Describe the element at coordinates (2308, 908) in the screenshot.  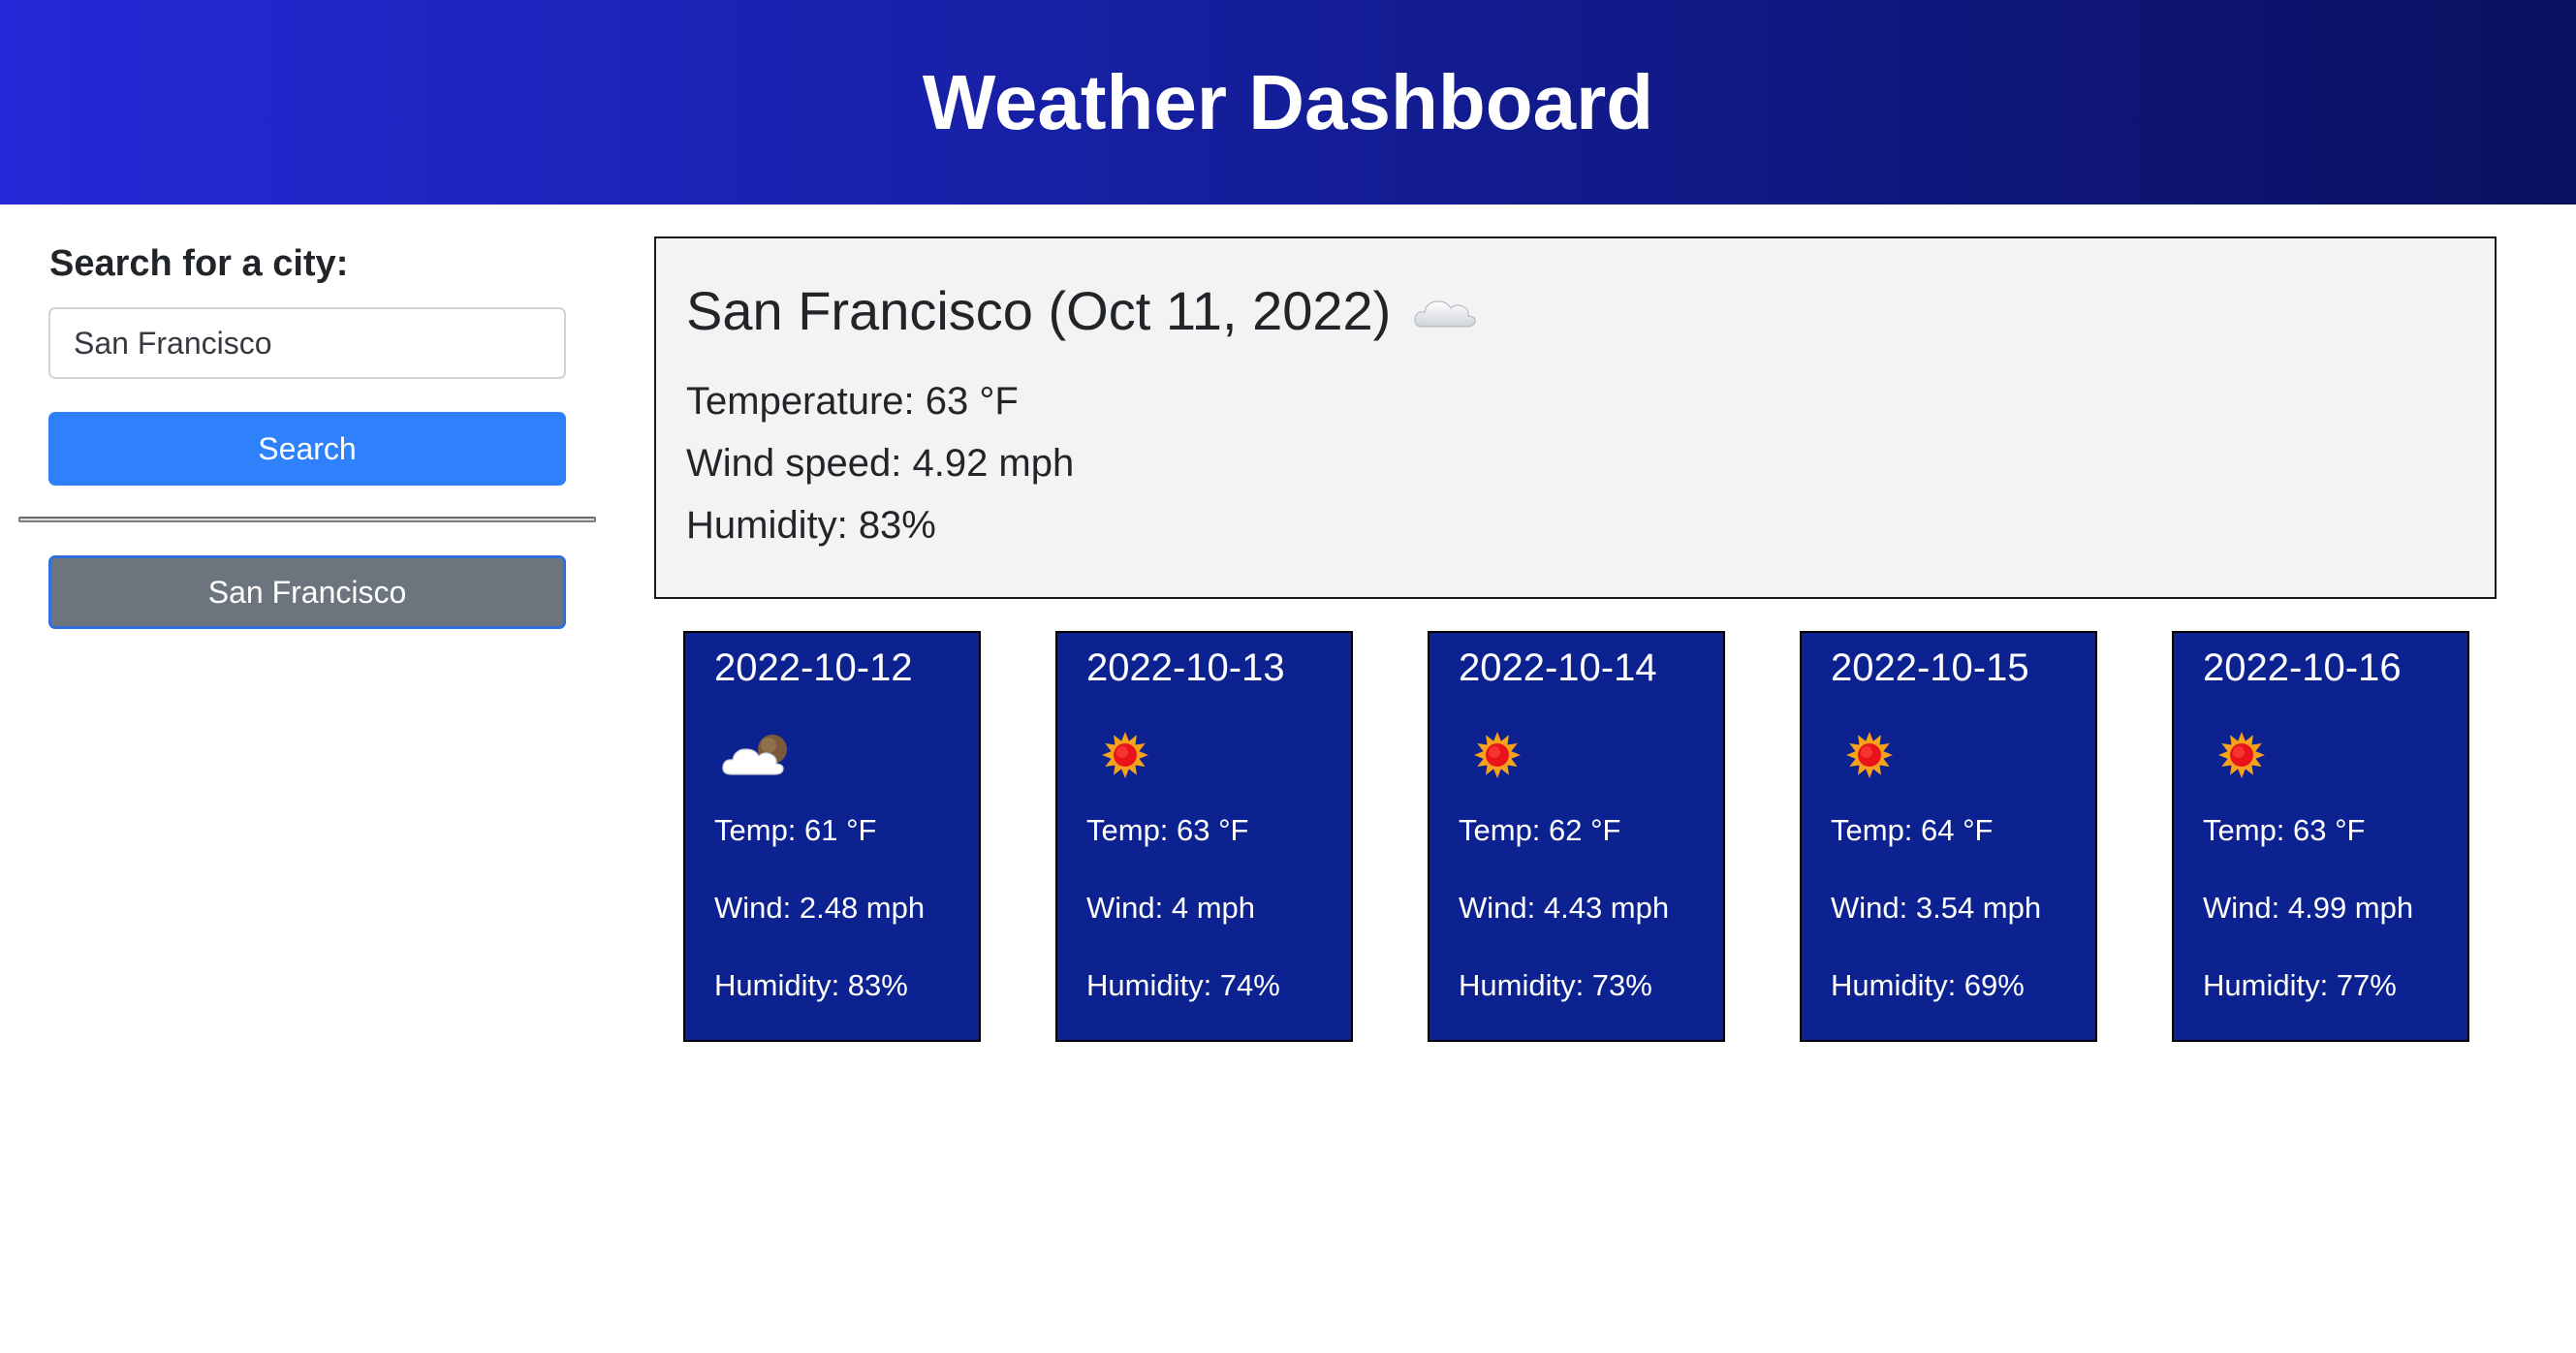
I see `forecast-wind: Wind: 4.99 mph` at that location.